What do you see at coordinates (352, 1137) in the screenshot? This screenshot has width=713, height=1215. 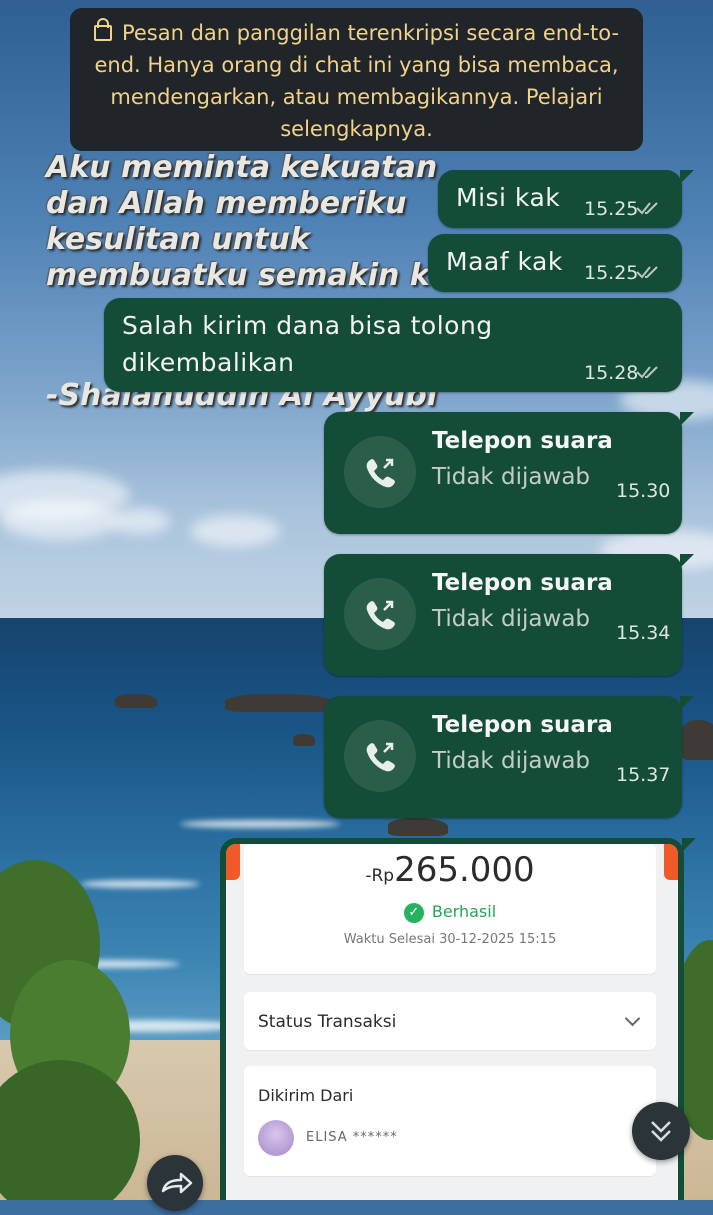 I see `sender-name: ELISA ******` at bounding box center [352, 1137].